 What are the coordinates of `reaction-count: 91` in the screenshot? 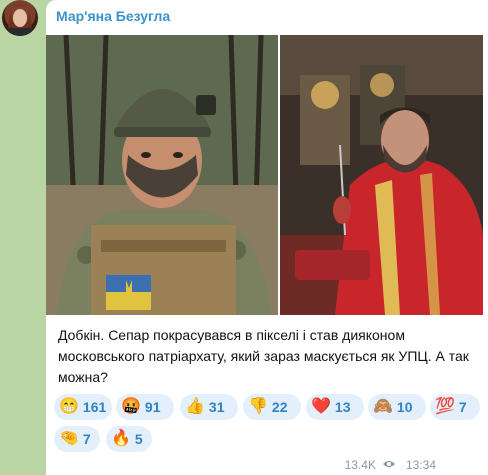 It's located at (152, 407).